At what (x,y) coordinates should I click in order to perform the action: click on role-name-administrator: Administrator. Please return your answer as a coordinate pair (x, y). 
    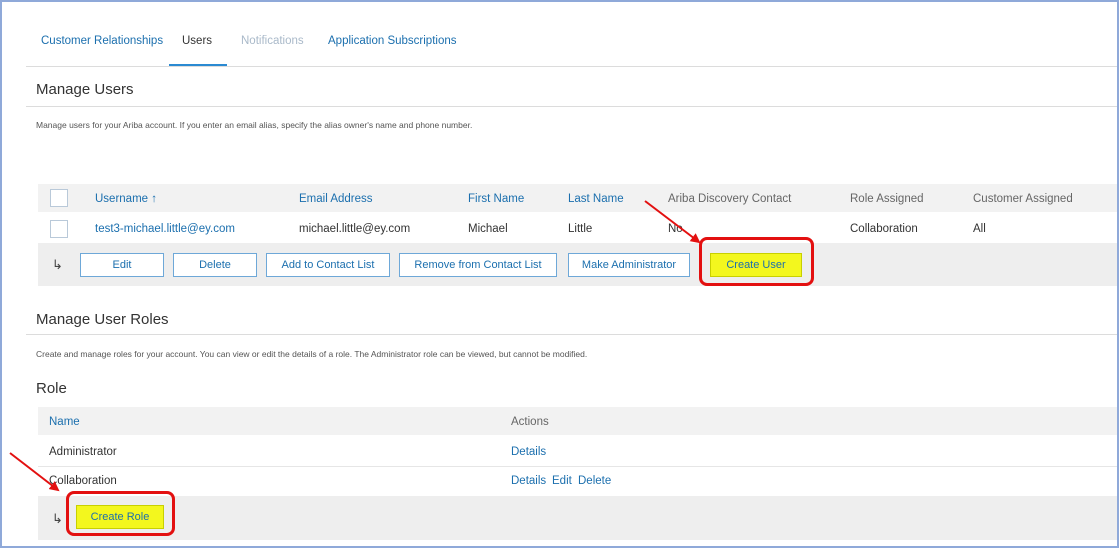
    Looking at the image, I should click on (83, 452).